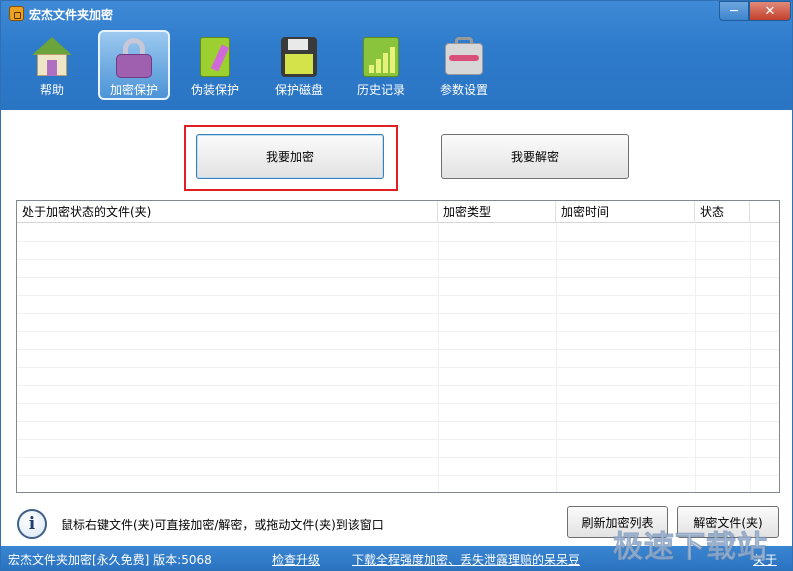  I want to click on column-header-status: 状态, so click(722, 212).